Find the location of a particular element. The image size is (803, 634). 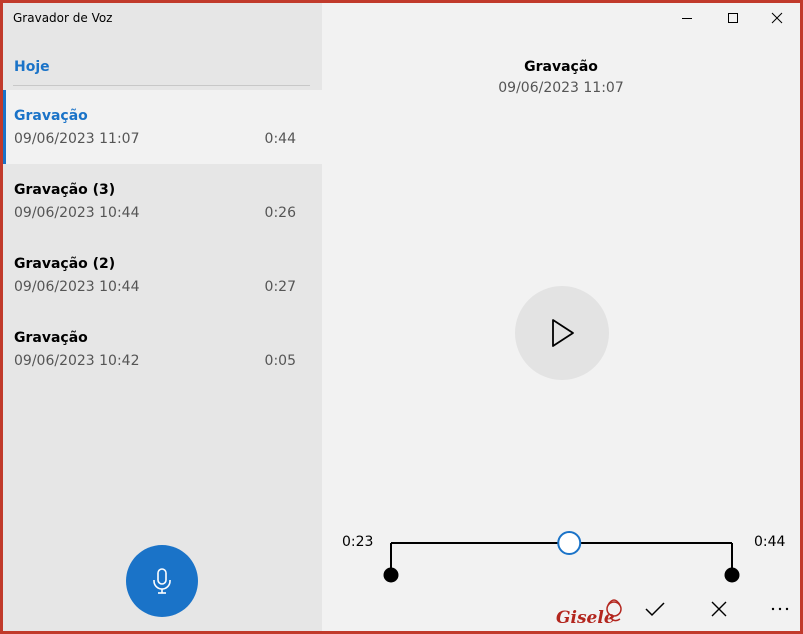

recording-duration: 0:26 is located at coordinates (280, 213).